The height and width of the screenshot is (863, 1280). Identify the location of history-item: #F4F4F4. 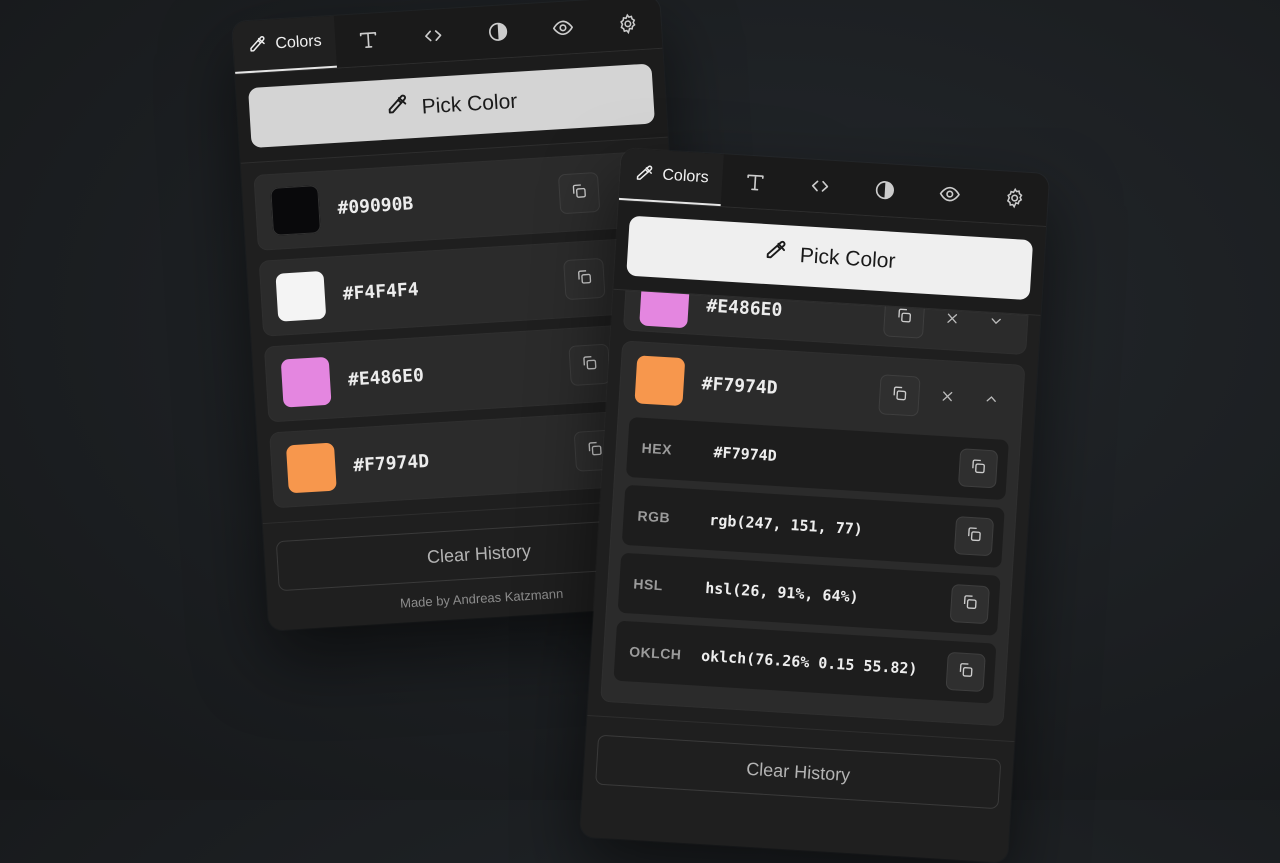
(462, 286).